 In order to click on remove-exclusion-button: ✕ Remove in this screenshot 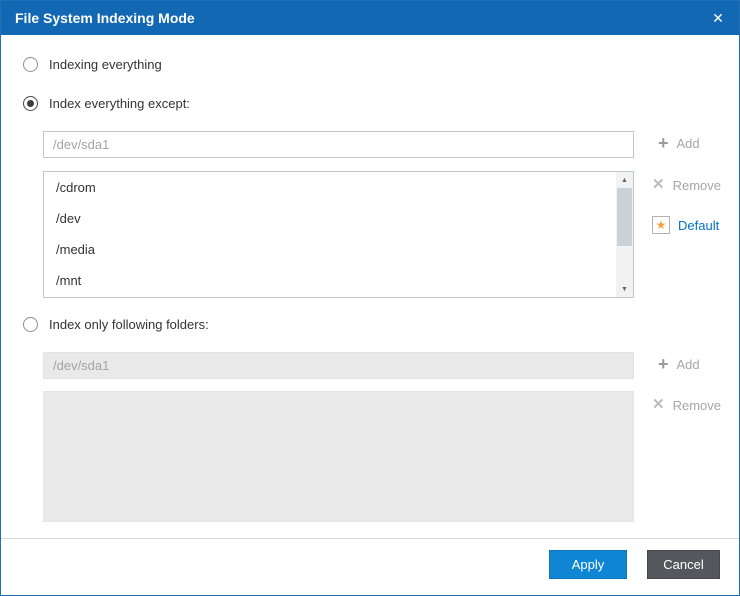, I will do `click(686, 185)`.